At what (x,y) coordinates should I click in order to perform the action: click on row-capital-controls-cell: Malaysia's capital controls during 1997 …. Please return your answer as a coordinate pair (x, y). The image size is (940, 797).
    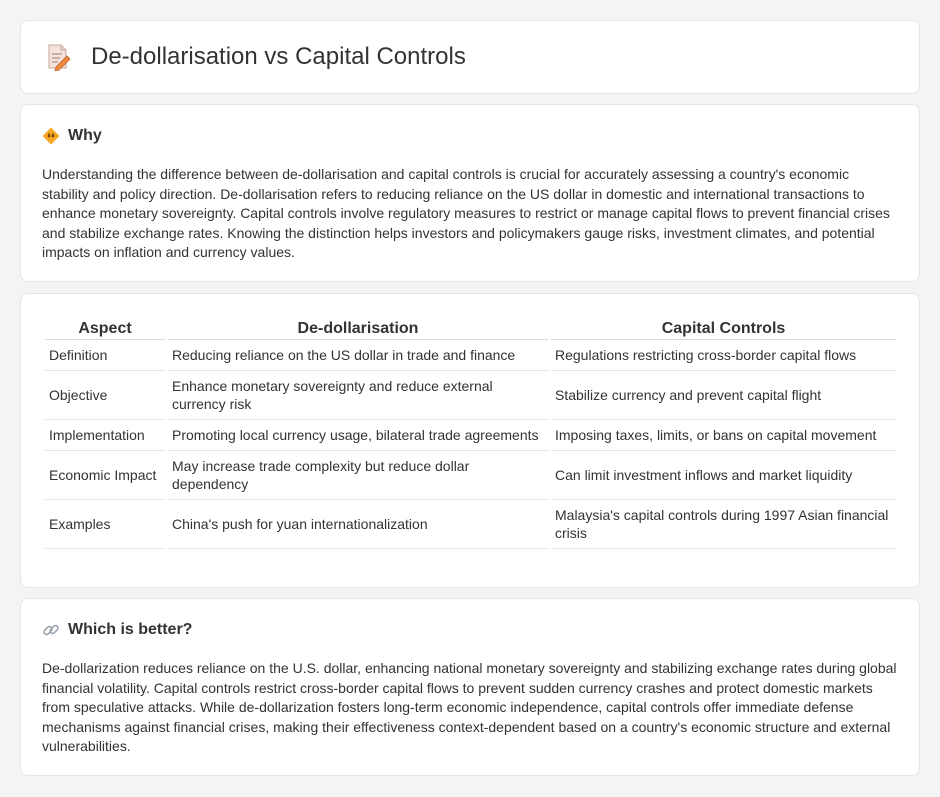
    Looking at the image, I should click on (723, 524).